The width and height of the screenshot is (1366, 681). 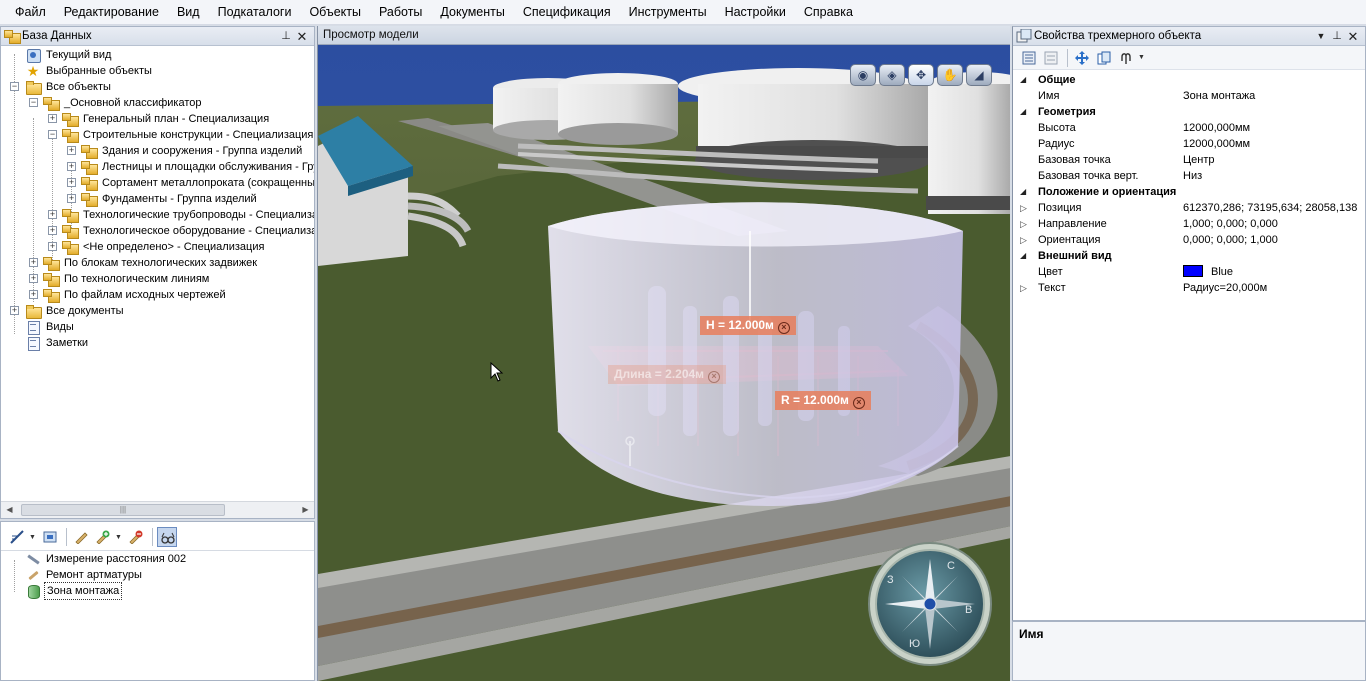 What do you see at coordinates (863, 75) in the screenshot?
I see `eye-icon: ◉` at bounding box center [863, 75].